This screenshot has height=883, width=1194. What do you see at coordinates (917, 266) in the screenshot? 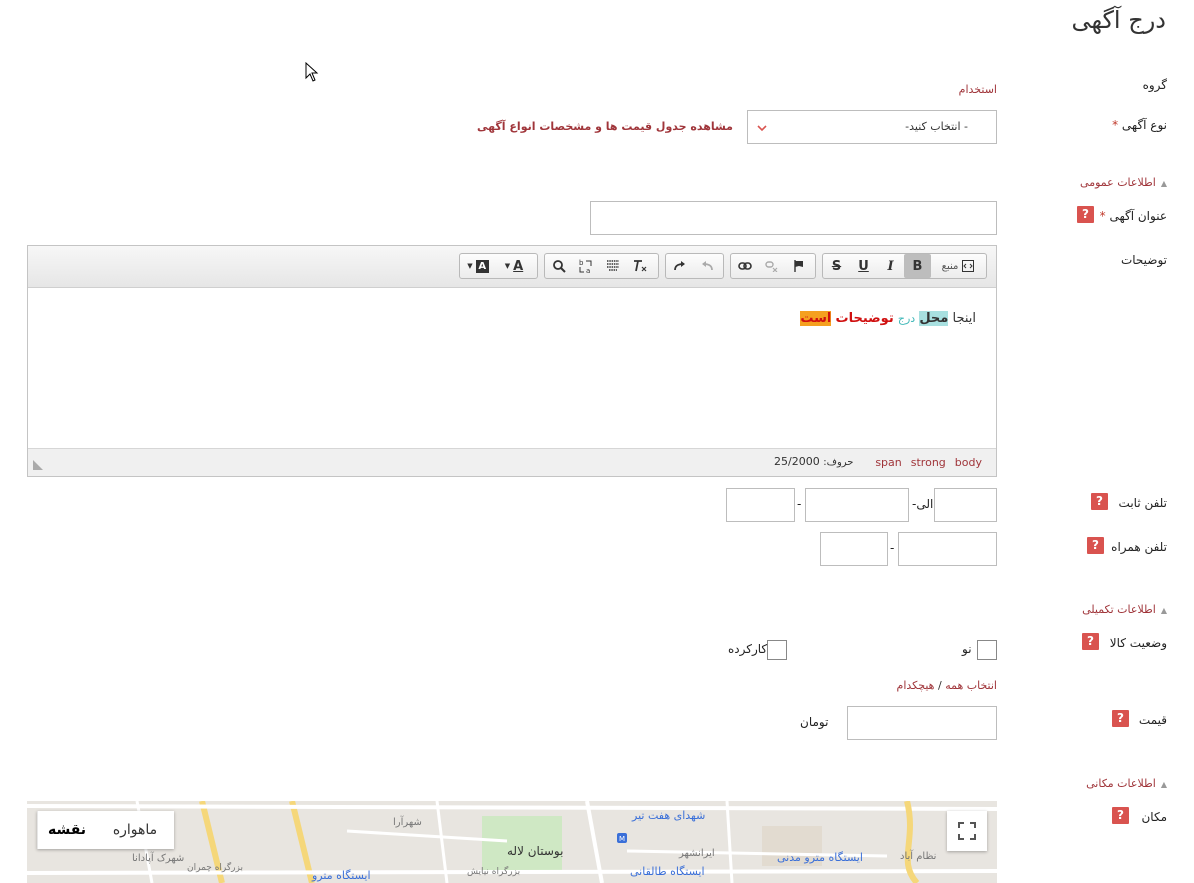
I see `bold-button: B` at bounding box center [917, 266].